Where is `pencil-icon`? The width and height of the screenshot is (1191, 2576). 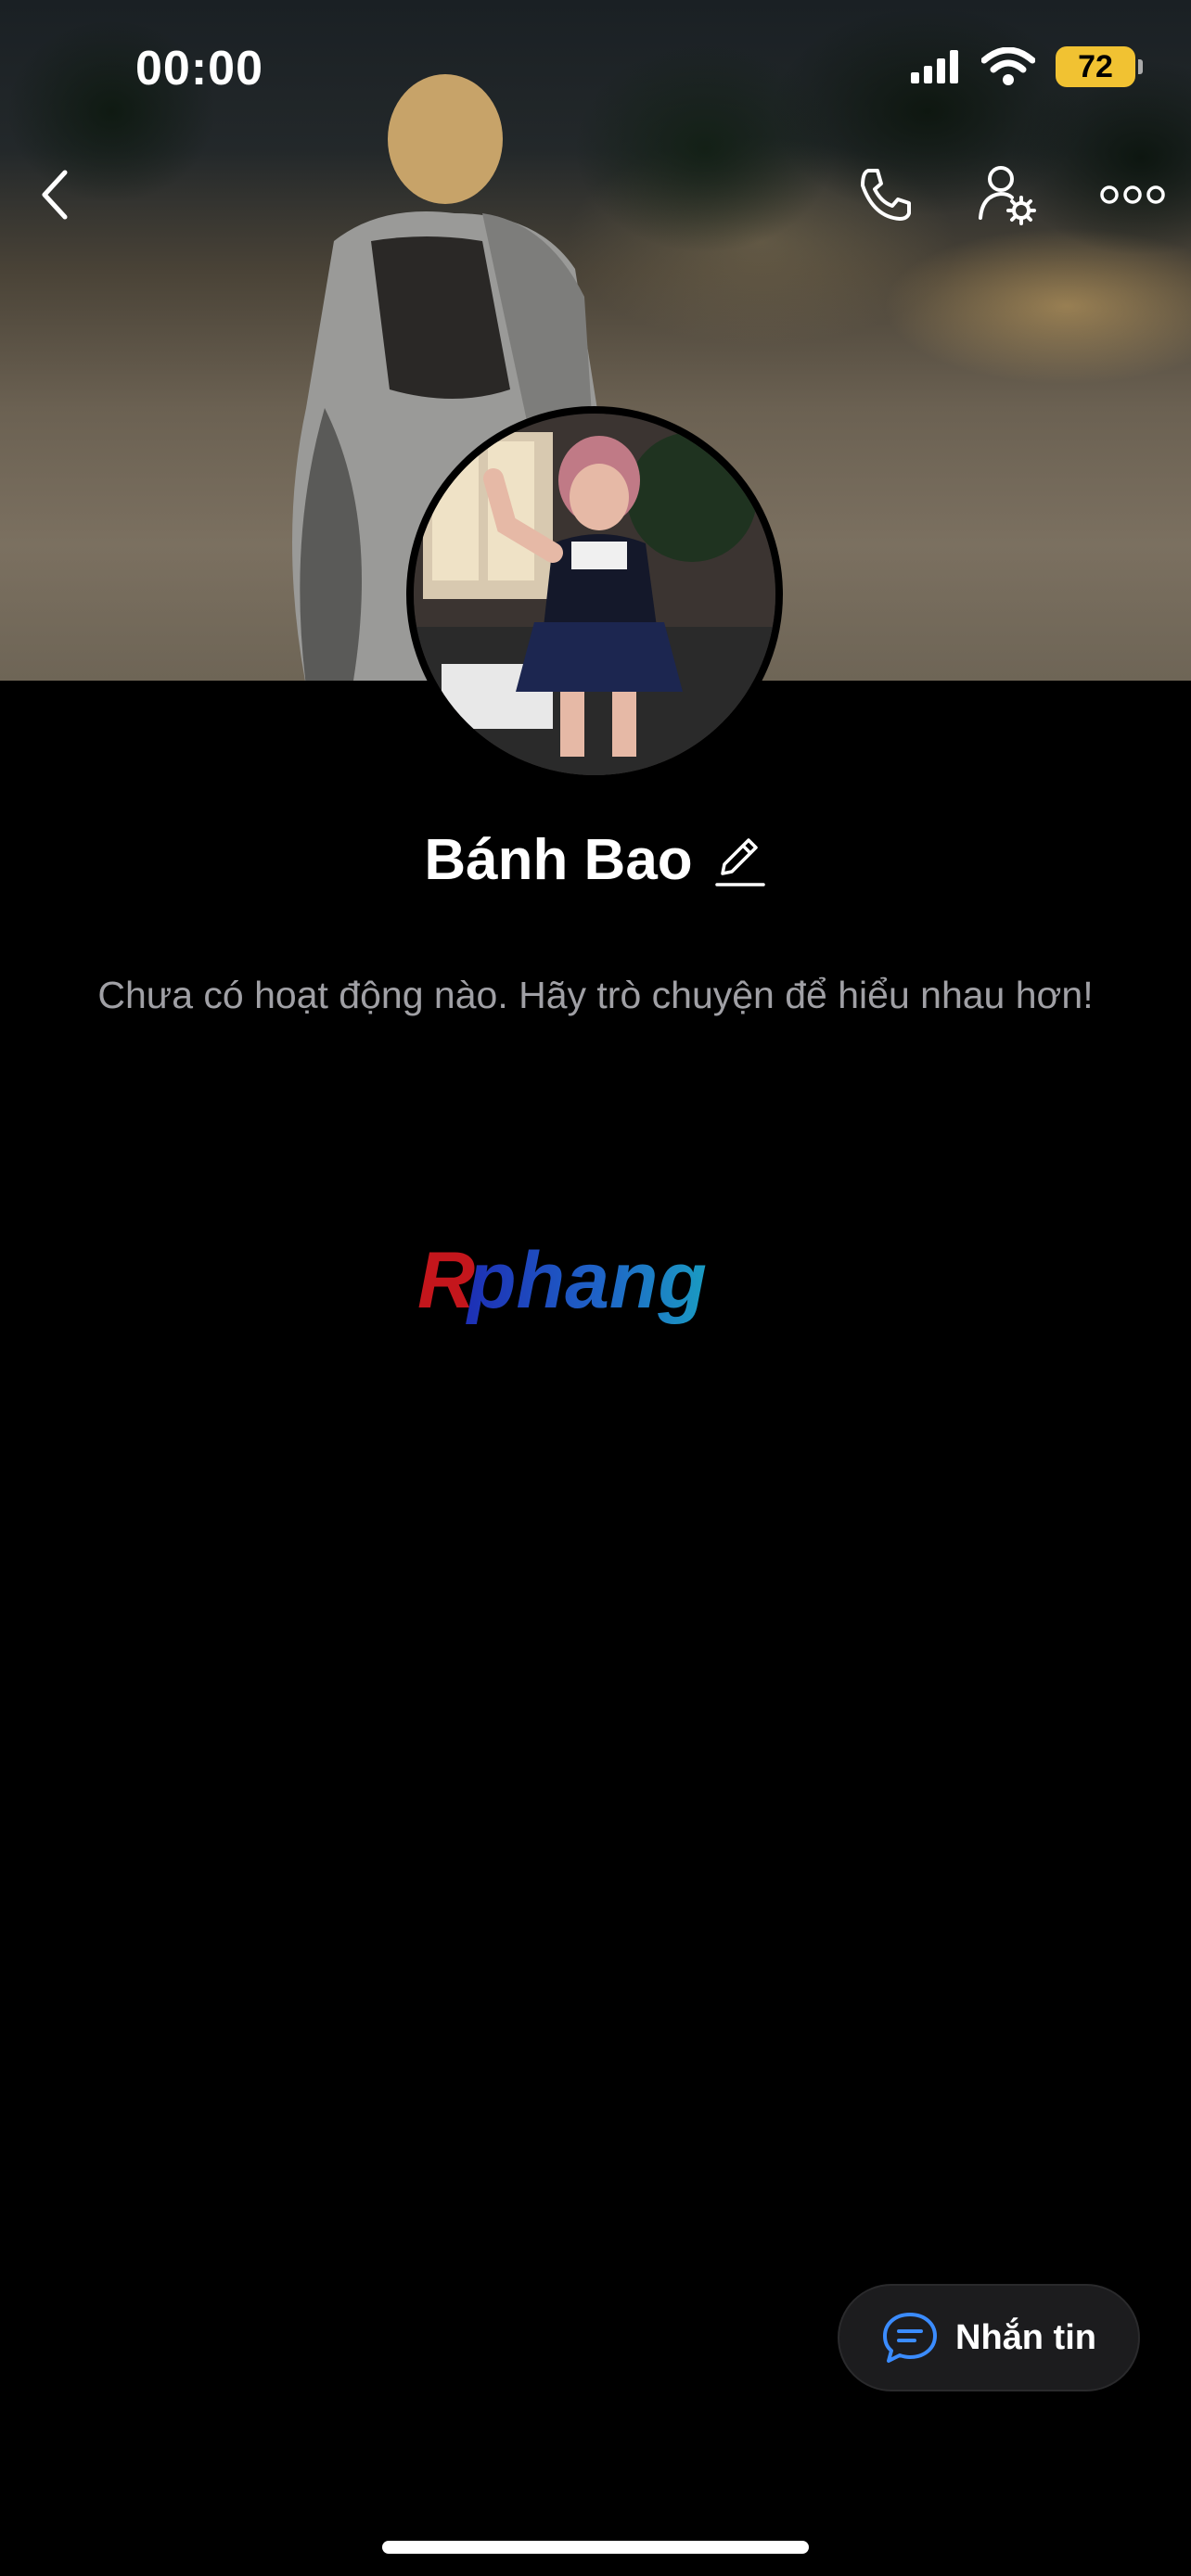
pencil-icon is located at coordinates (740, 860).